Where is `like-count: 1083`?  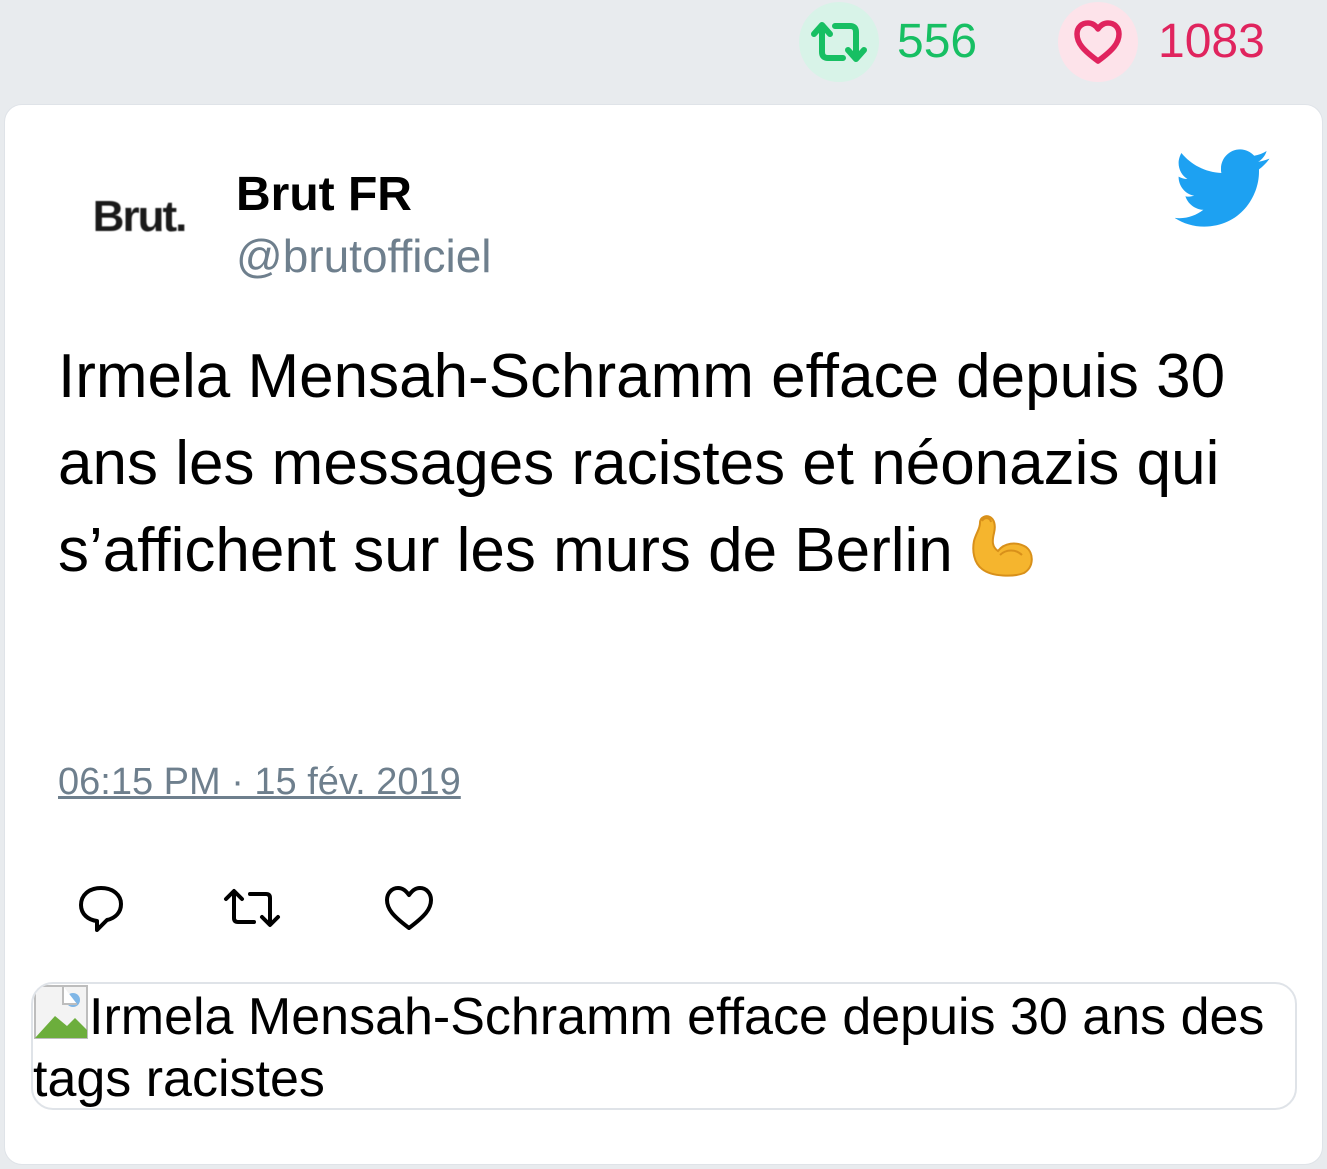
like-count: 1083 is located at coordinates (1211, 41).